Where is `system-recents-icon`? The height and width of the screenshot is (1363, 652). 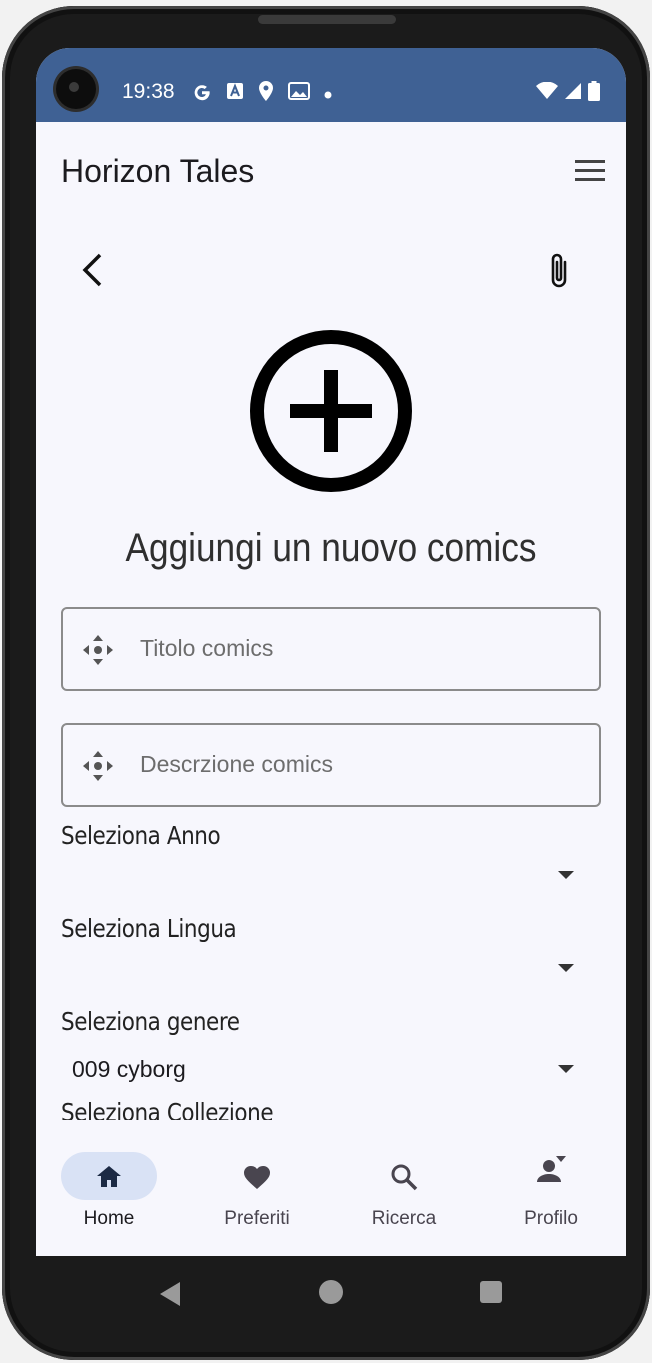
system-recents-icon is located at coordinates (491, 1292).